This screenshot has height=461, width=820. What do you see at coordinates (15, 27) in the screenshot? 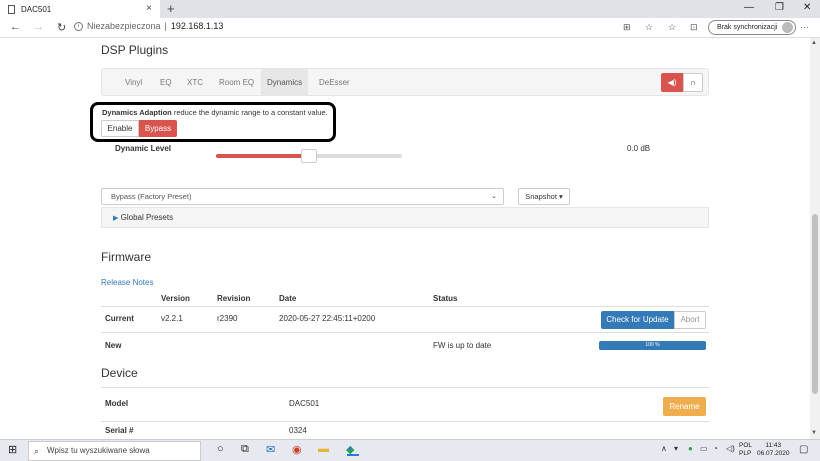
I see `back-button: ←` at bounding box center [15, 27].